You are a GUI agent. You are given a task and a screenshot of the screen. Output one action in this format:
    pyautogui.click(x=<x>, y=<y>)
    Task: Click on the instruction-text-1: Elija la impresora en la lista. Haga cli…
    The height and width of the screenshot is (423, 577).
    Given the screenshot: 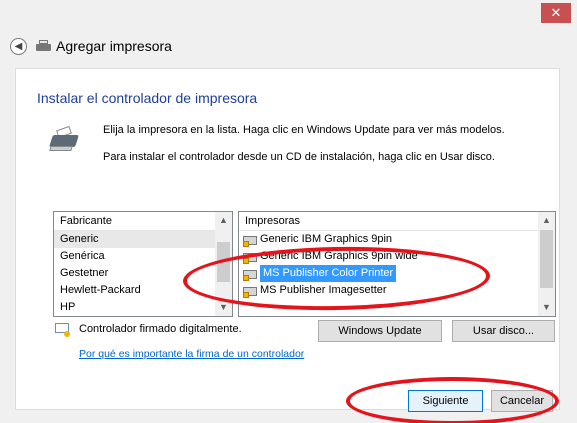 What is the action you would take?
    pyautogui.click(x=304, y=130)
    